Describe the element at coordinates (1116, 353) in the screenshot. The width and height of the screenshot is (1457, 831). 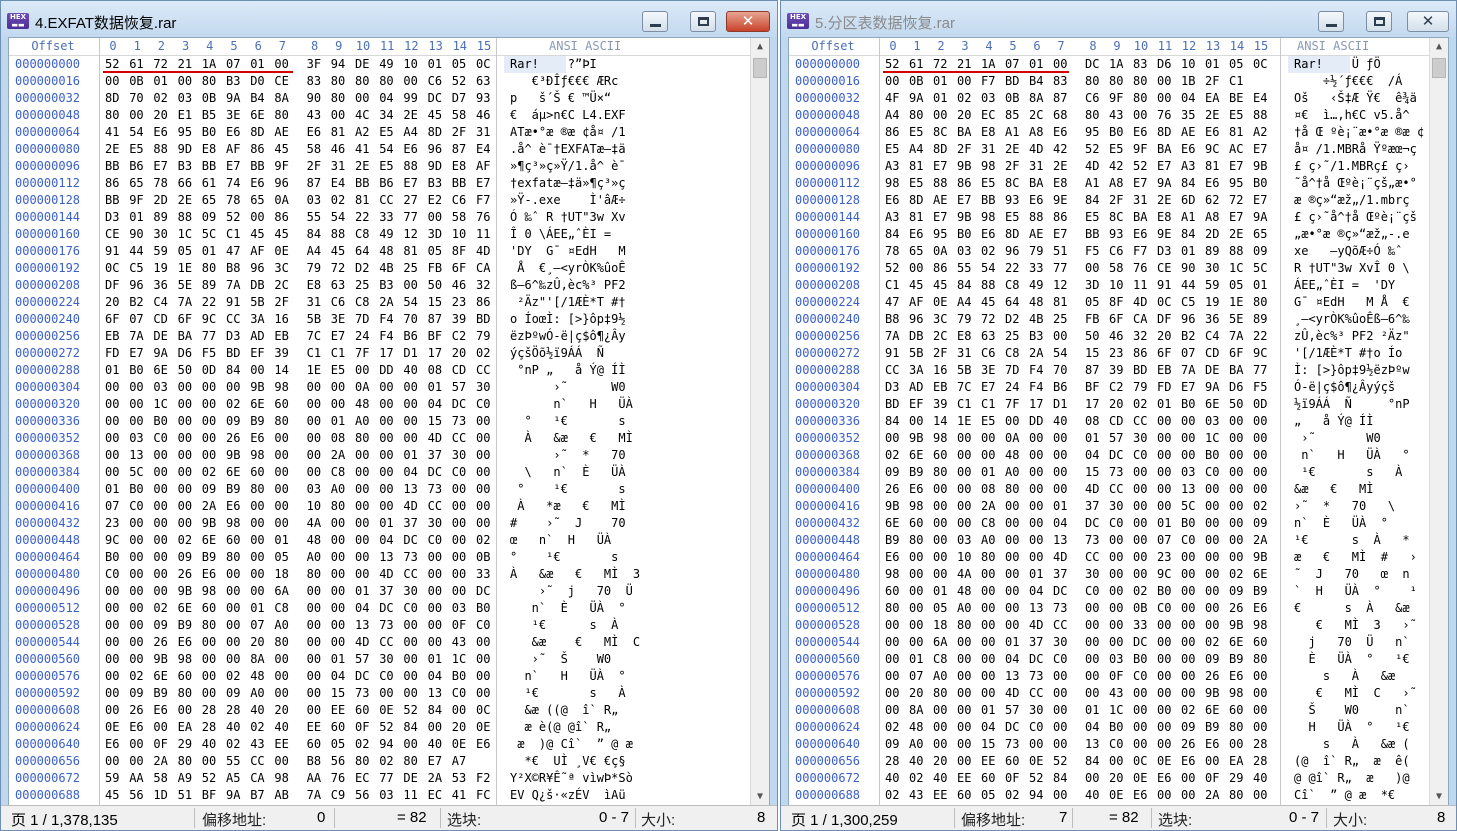
I see `hex-byte: 23` at that location.